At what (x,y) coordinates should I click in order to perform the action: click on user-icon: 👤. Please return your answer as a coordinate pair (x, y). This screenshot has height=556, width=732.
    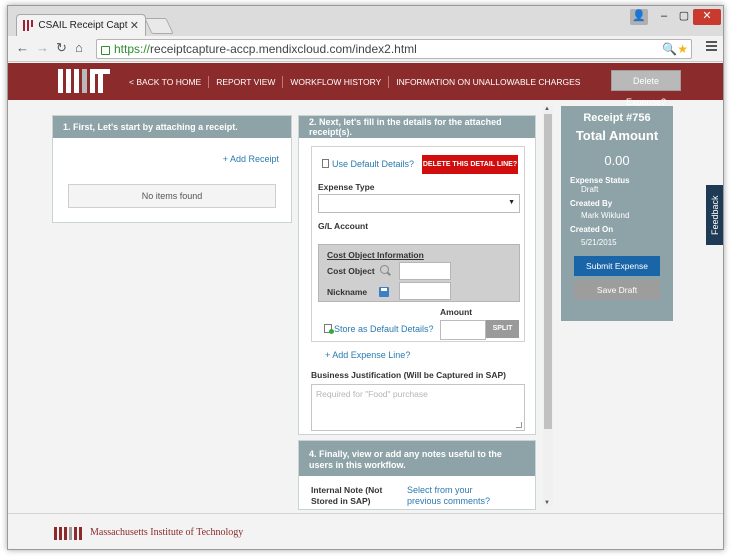
    Looking at the image, I should click on (639, 17).